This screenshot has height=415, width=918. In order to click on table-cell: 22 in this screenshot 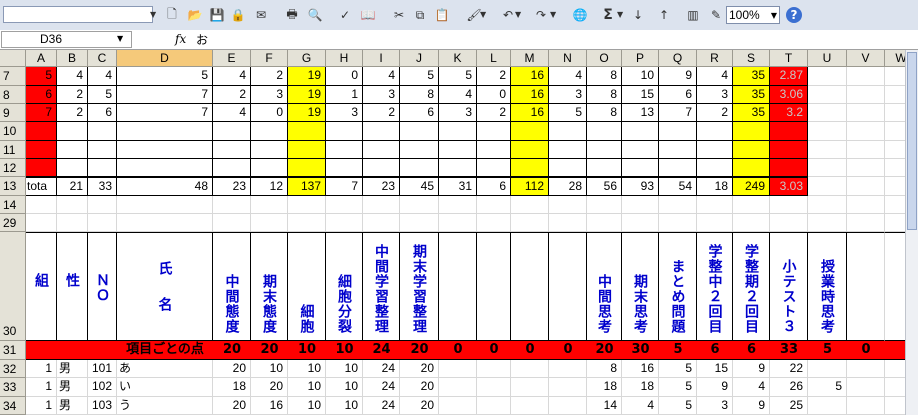, I will do `click(789, 369)`.